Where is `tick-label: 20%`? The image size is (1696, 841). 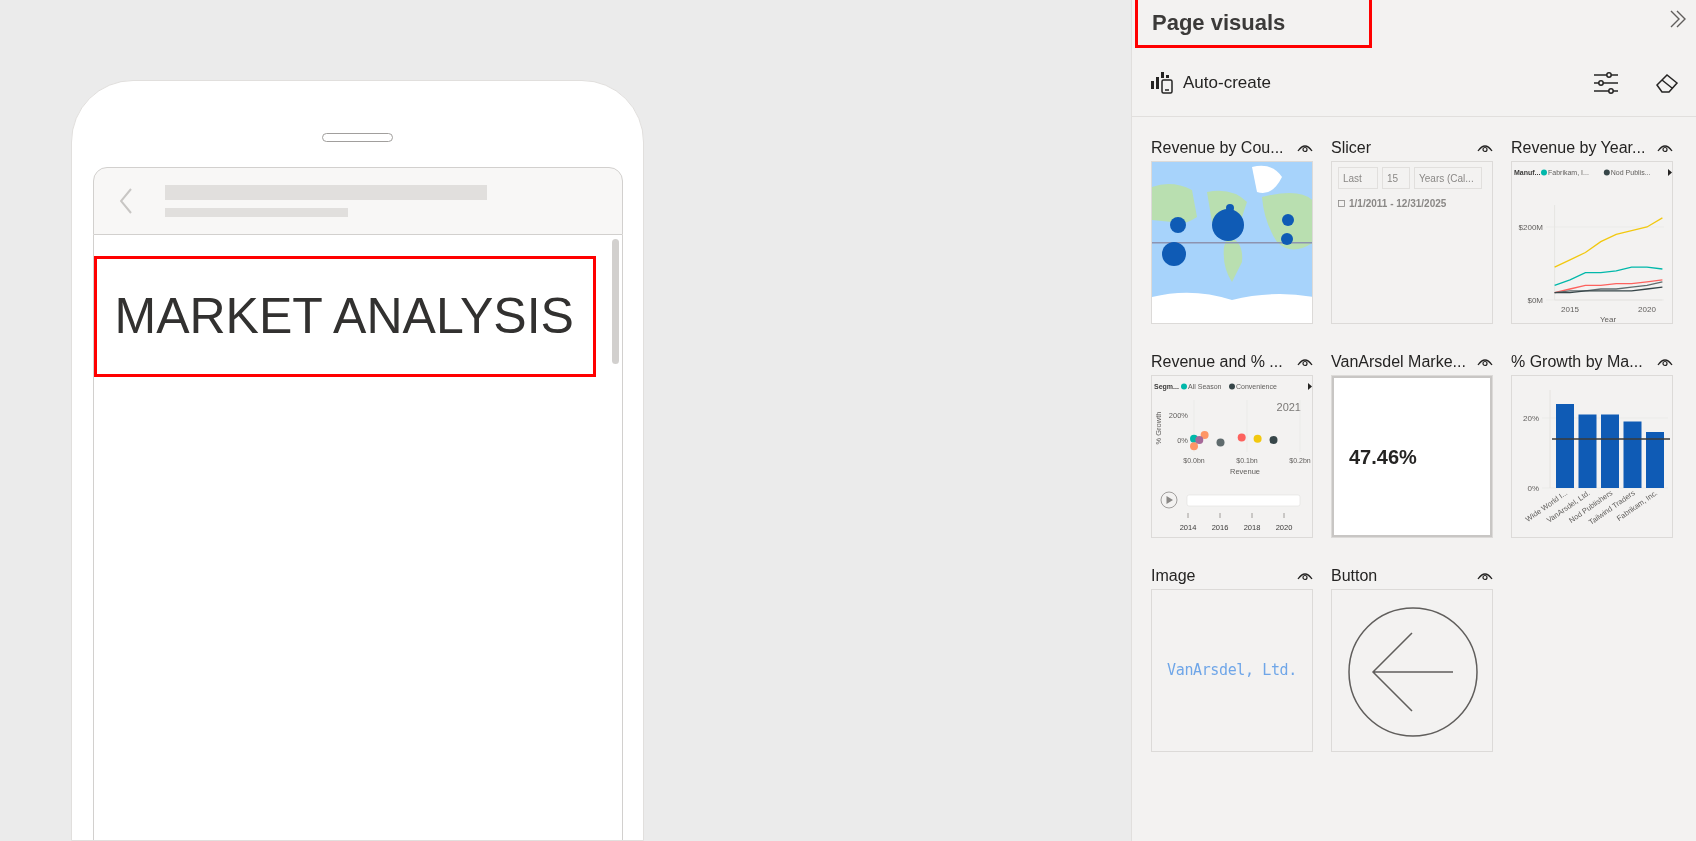 tick-label: 20% is located at coordinates (1531, 418).